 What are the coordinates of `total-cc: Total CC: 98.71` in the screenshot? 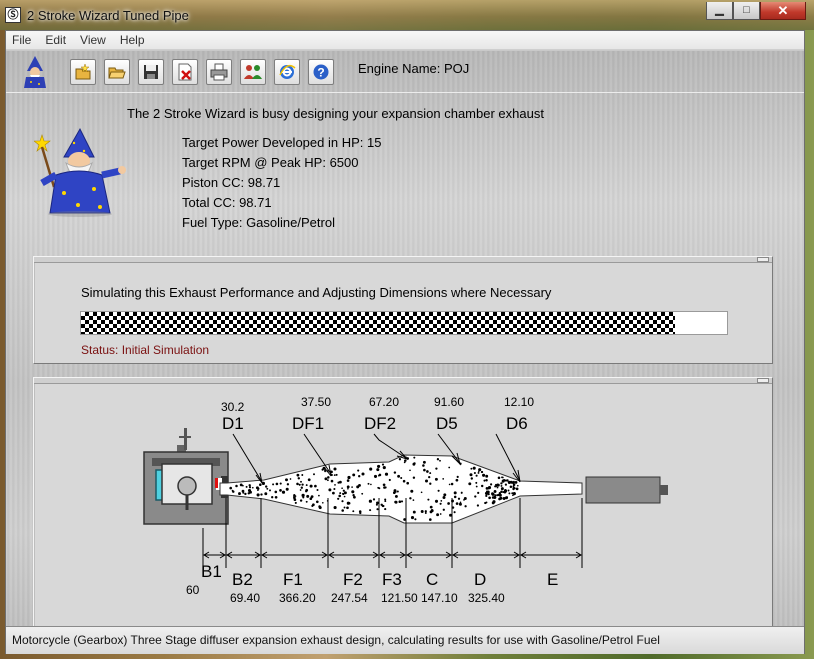 It's located at (227, 202).